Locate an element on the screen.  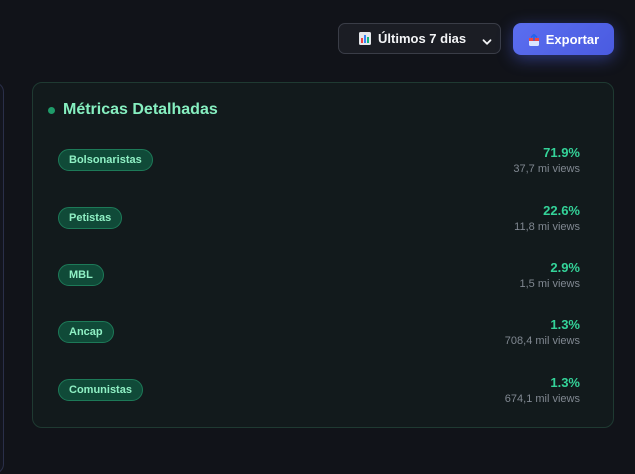
metric-row: Comunistas 1.3% 674,1 mil views is located at coordinates (323, 397).